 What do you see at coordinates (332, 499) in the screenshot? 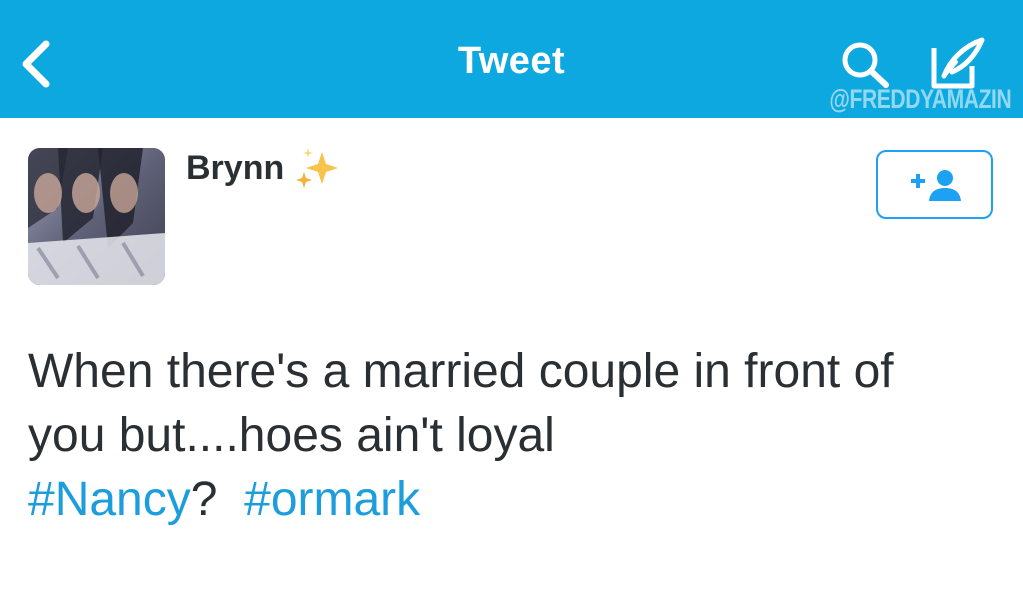
I see `hashtag-link: #ormark` at bounding box center [332, 499].